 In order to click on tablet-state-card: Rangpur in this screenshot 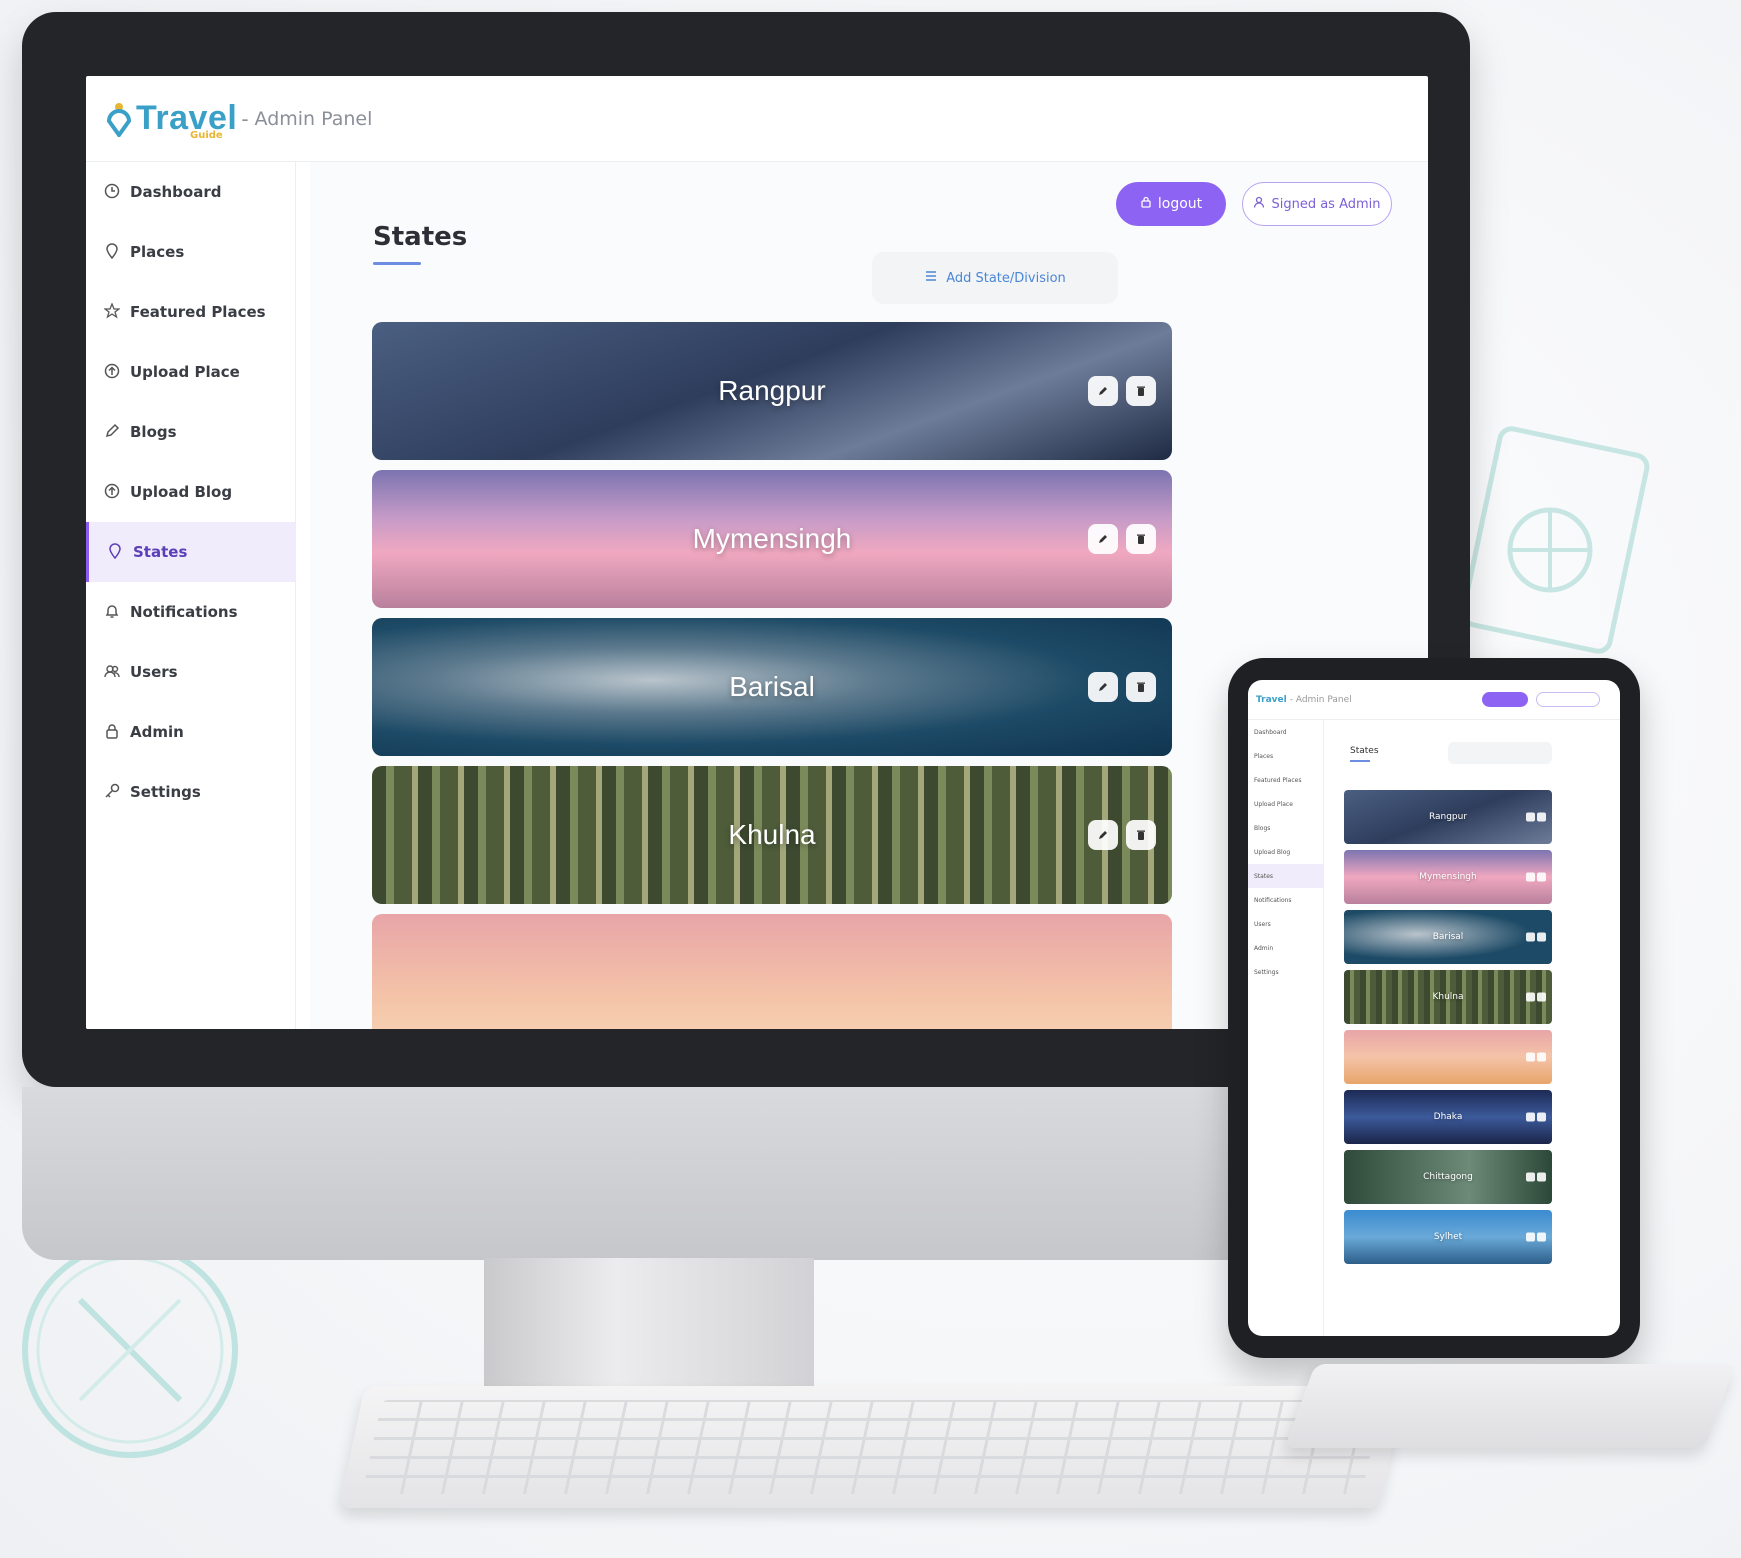, I will do `click(1448, 817)`.